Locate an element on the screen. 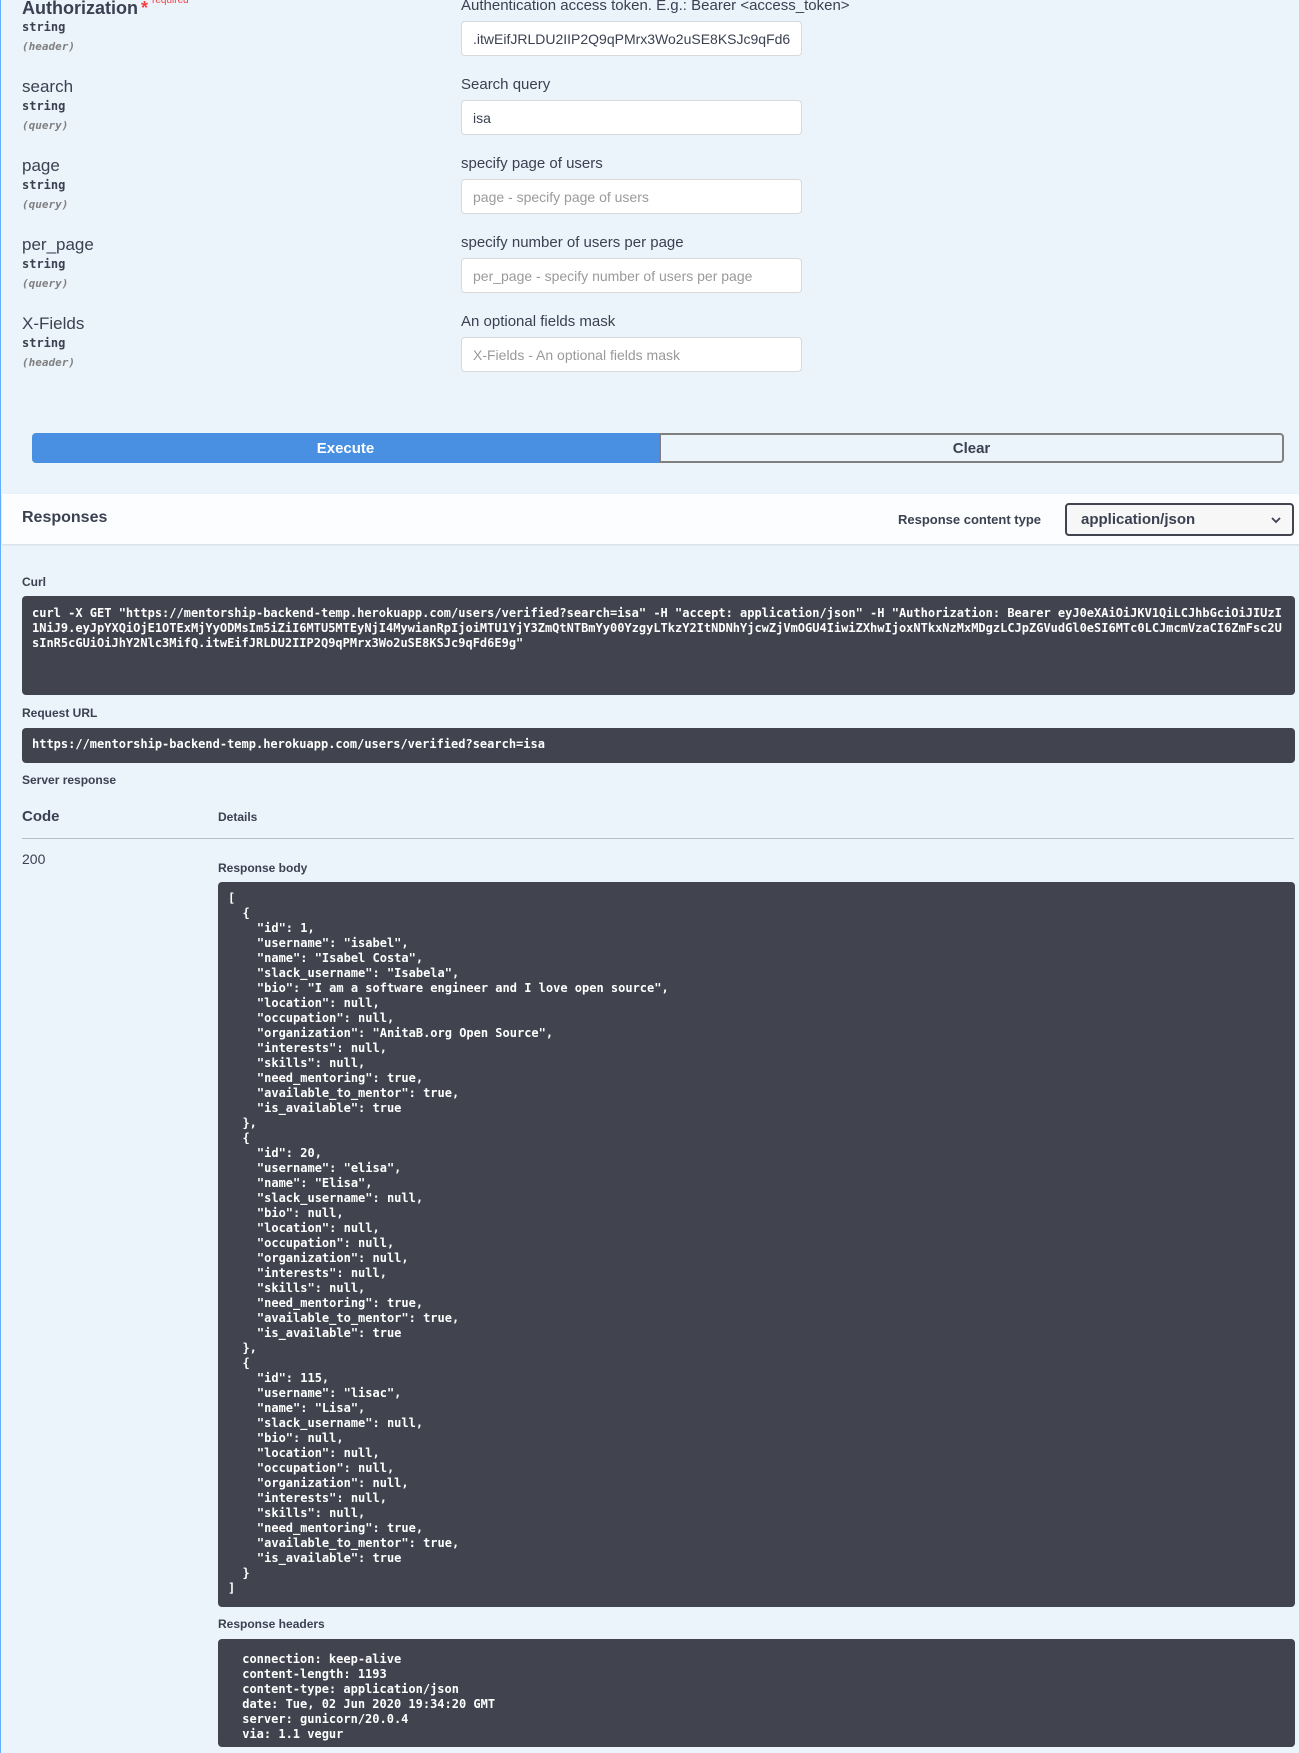 This screenshot has width=1299, height=1753. chevron-down-icon is located at coordinates (1276, 520).